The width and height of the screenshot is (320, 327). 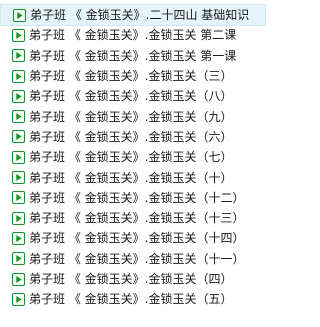 I want to click on file-list-item: 弟子班 《 金锁玉关》.金锁玉关（十一）, so click(x=133, y=259).